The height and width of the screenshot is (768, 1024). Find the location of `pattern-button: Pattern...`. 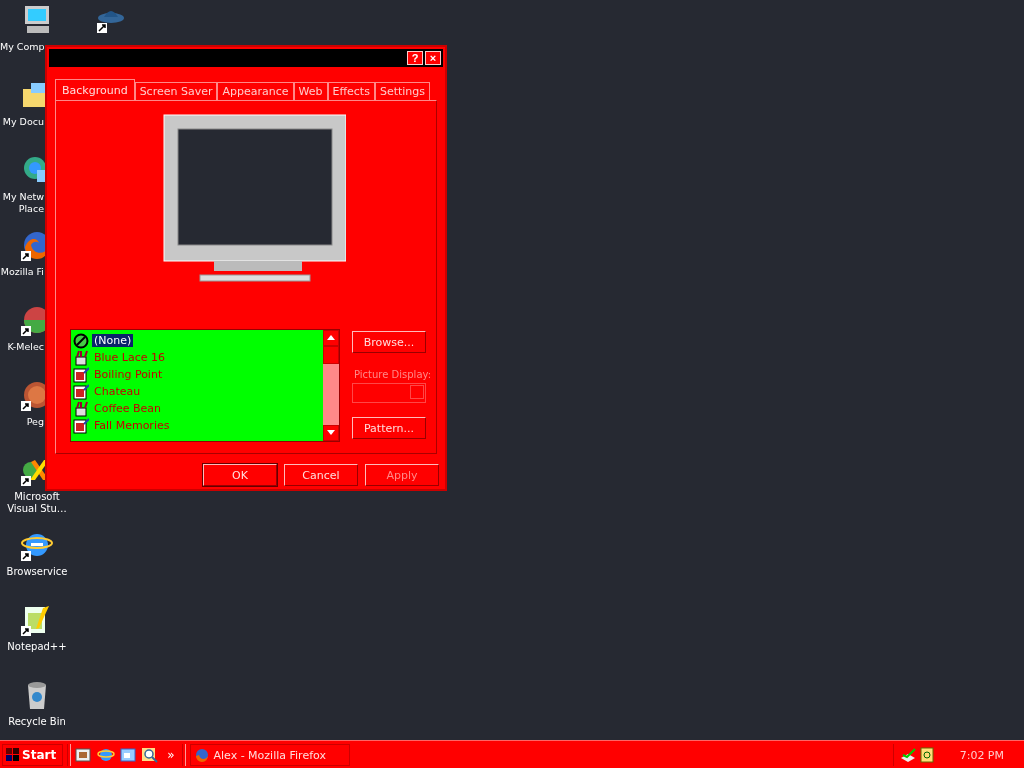

pattern-button: Pattern... is located at coordinates (389, 428).